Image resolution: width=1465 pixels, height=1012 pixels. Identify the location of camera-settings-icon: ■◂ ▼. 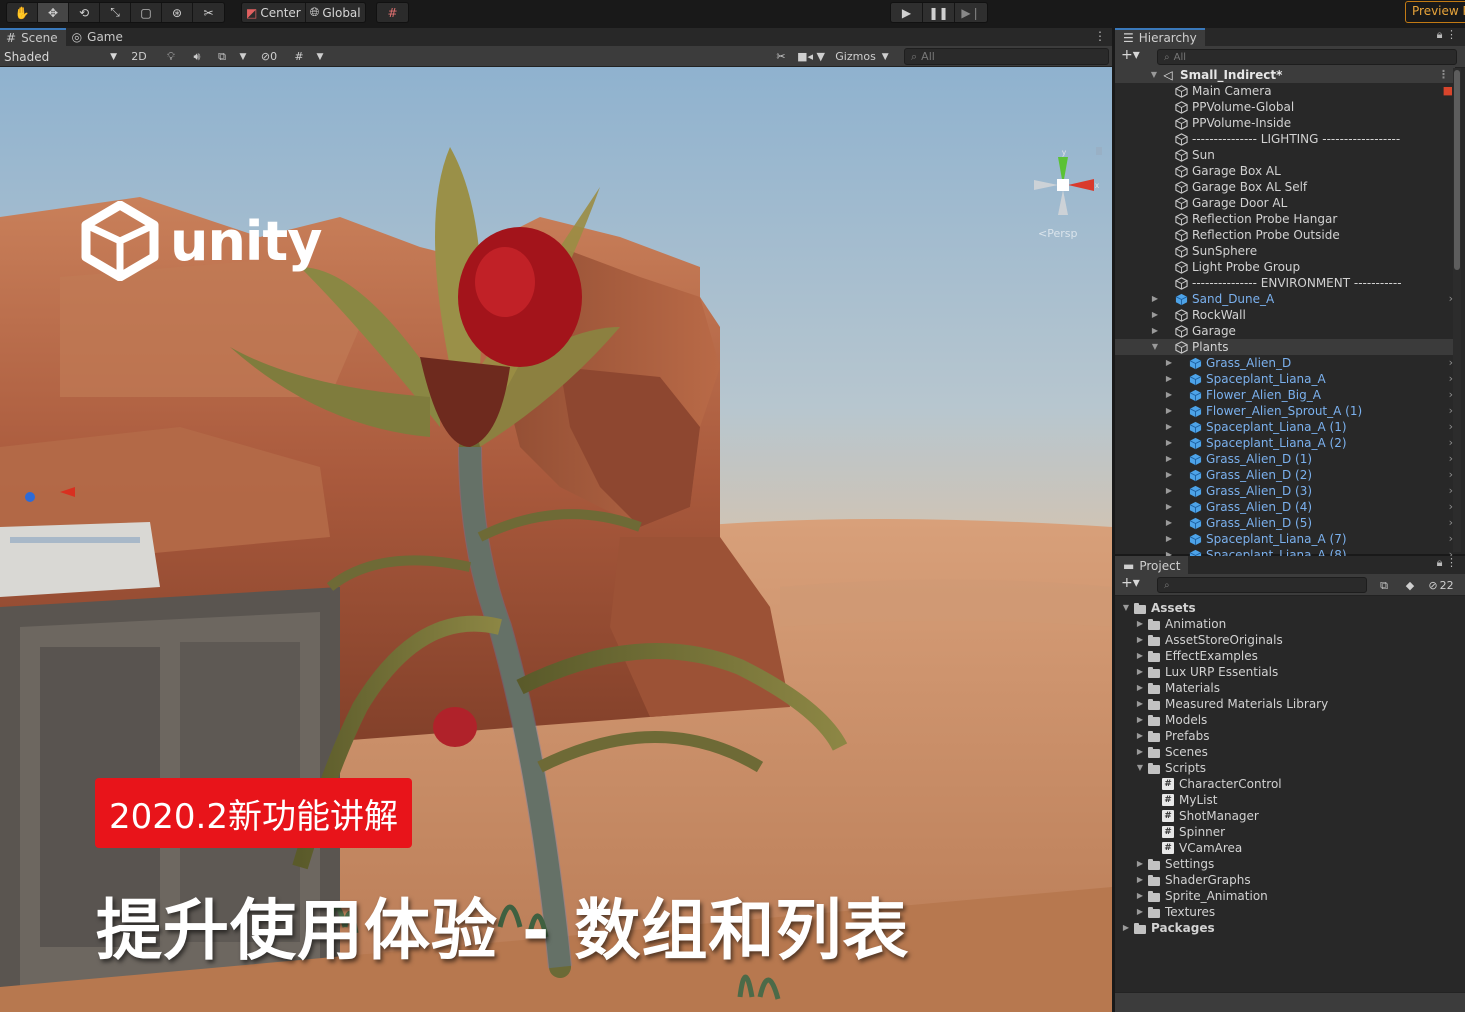
(811, 56).